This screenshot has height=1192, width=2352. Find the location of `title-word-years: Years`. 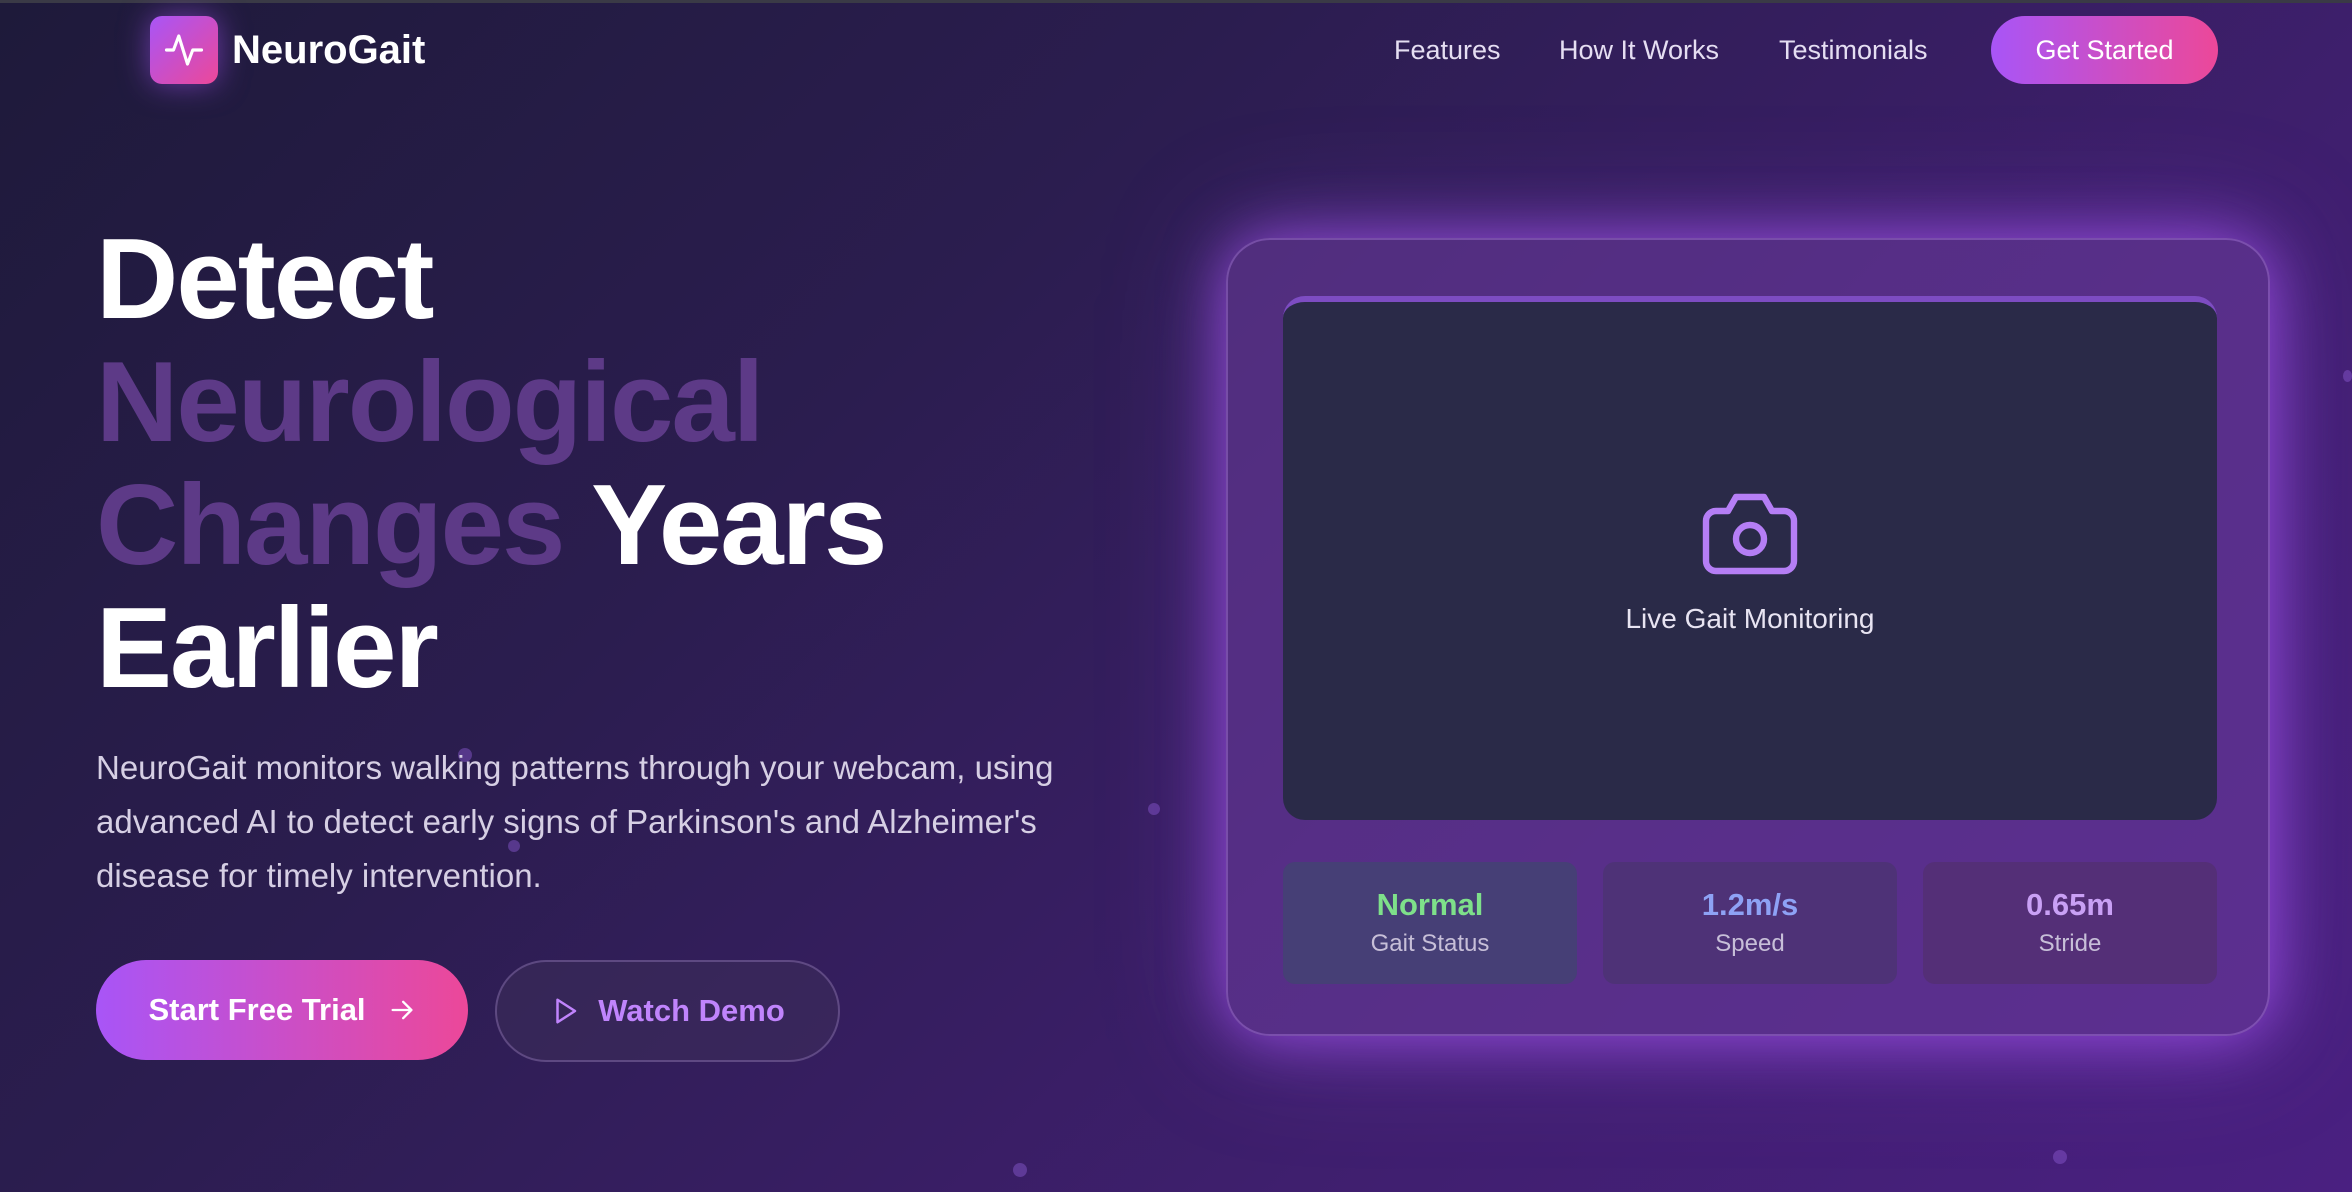

title-word-years: Years is located at coordinates (739, 525).